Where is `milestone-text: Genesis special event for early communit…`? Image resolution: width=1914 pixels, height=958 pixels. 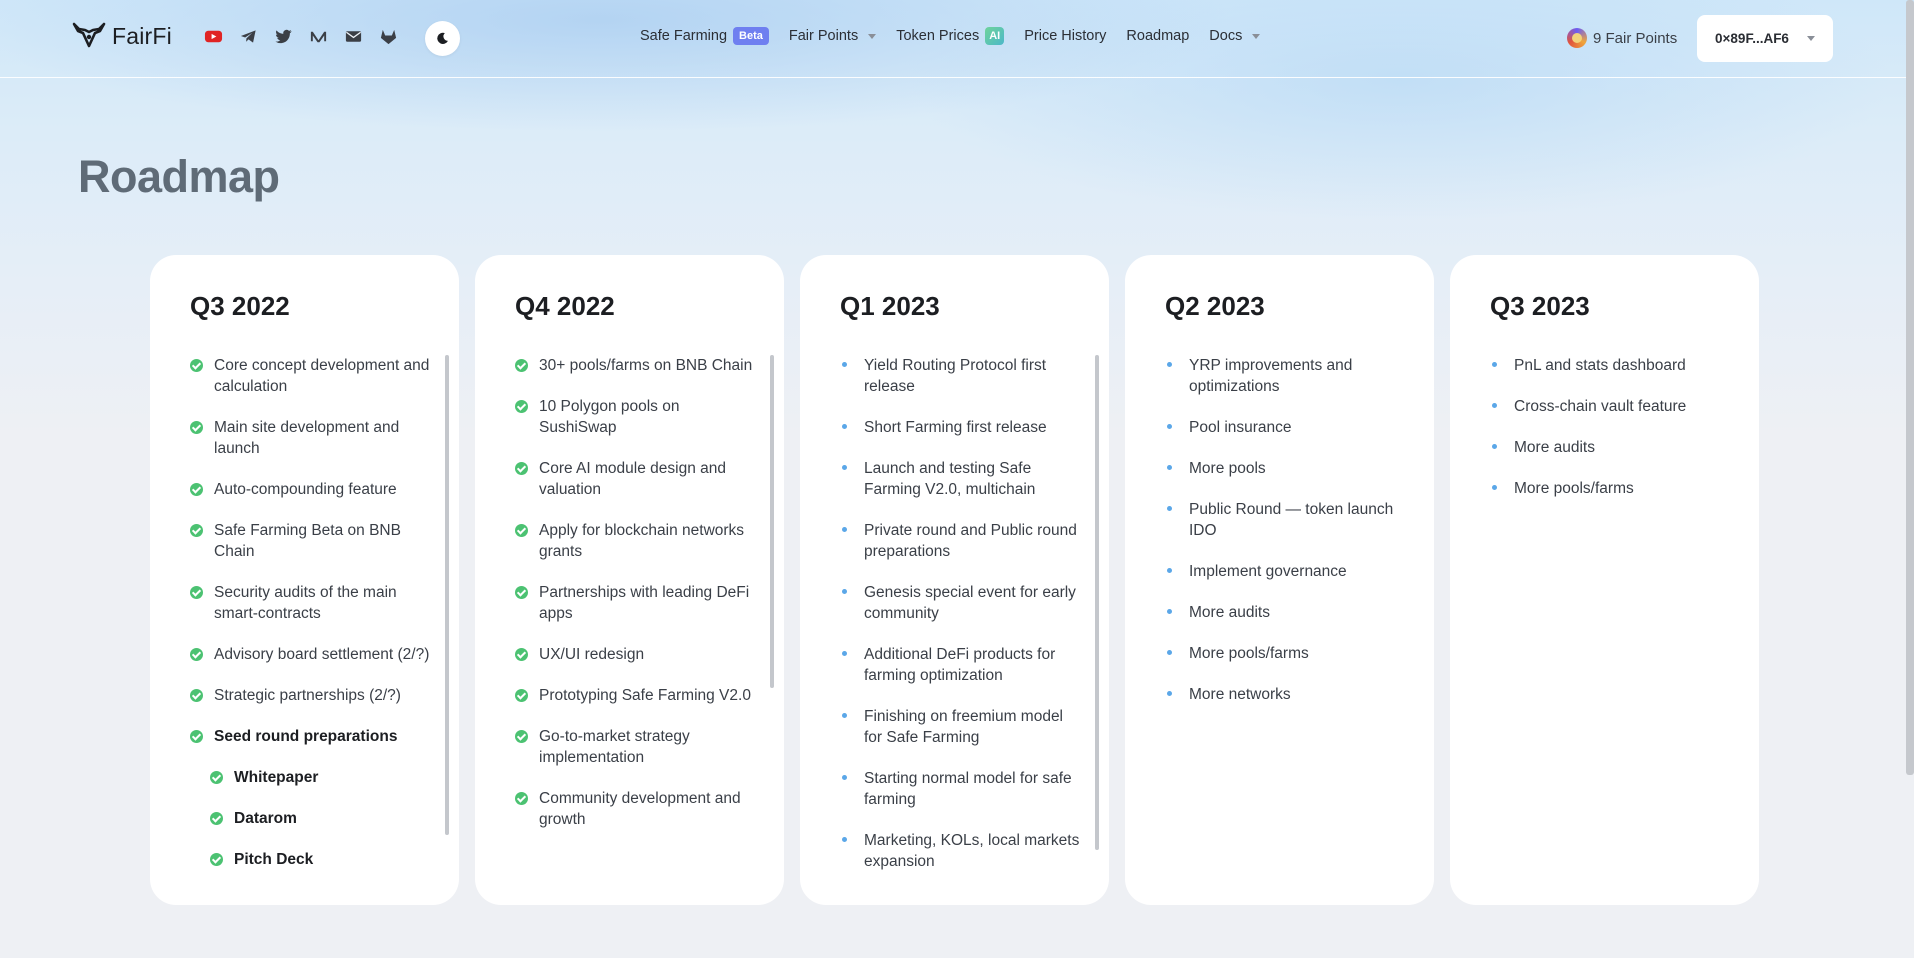 milestone-text: Genesis special event for early communit… is located at coordinates (970, 603).